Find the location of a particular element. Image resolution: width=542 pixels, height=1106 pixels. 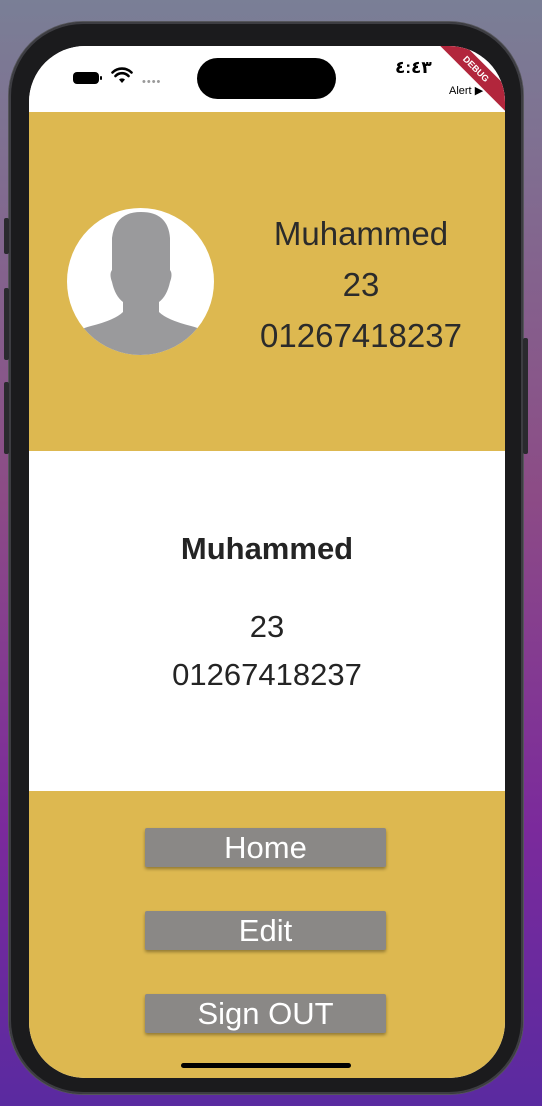

back-to-app-link: Alert ▶ is located at coordinates (466, 90).